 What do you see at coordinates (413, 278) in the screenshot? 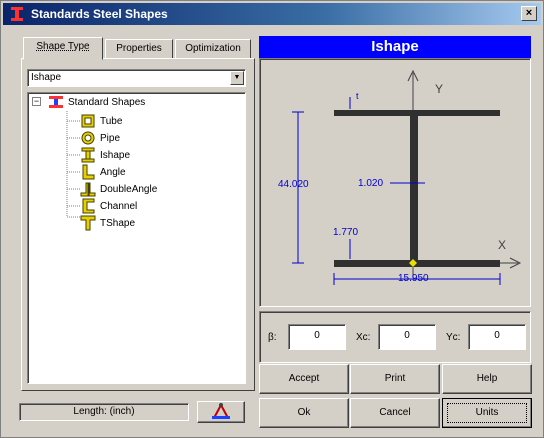
I see `width-dim-label: 15.950` at bounding box center [413, 278].